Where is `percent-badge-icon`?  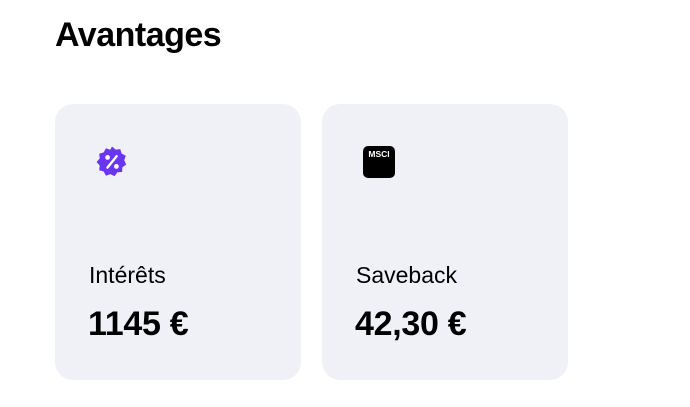
percent-badge-icon is located at coordinates (112, 162).